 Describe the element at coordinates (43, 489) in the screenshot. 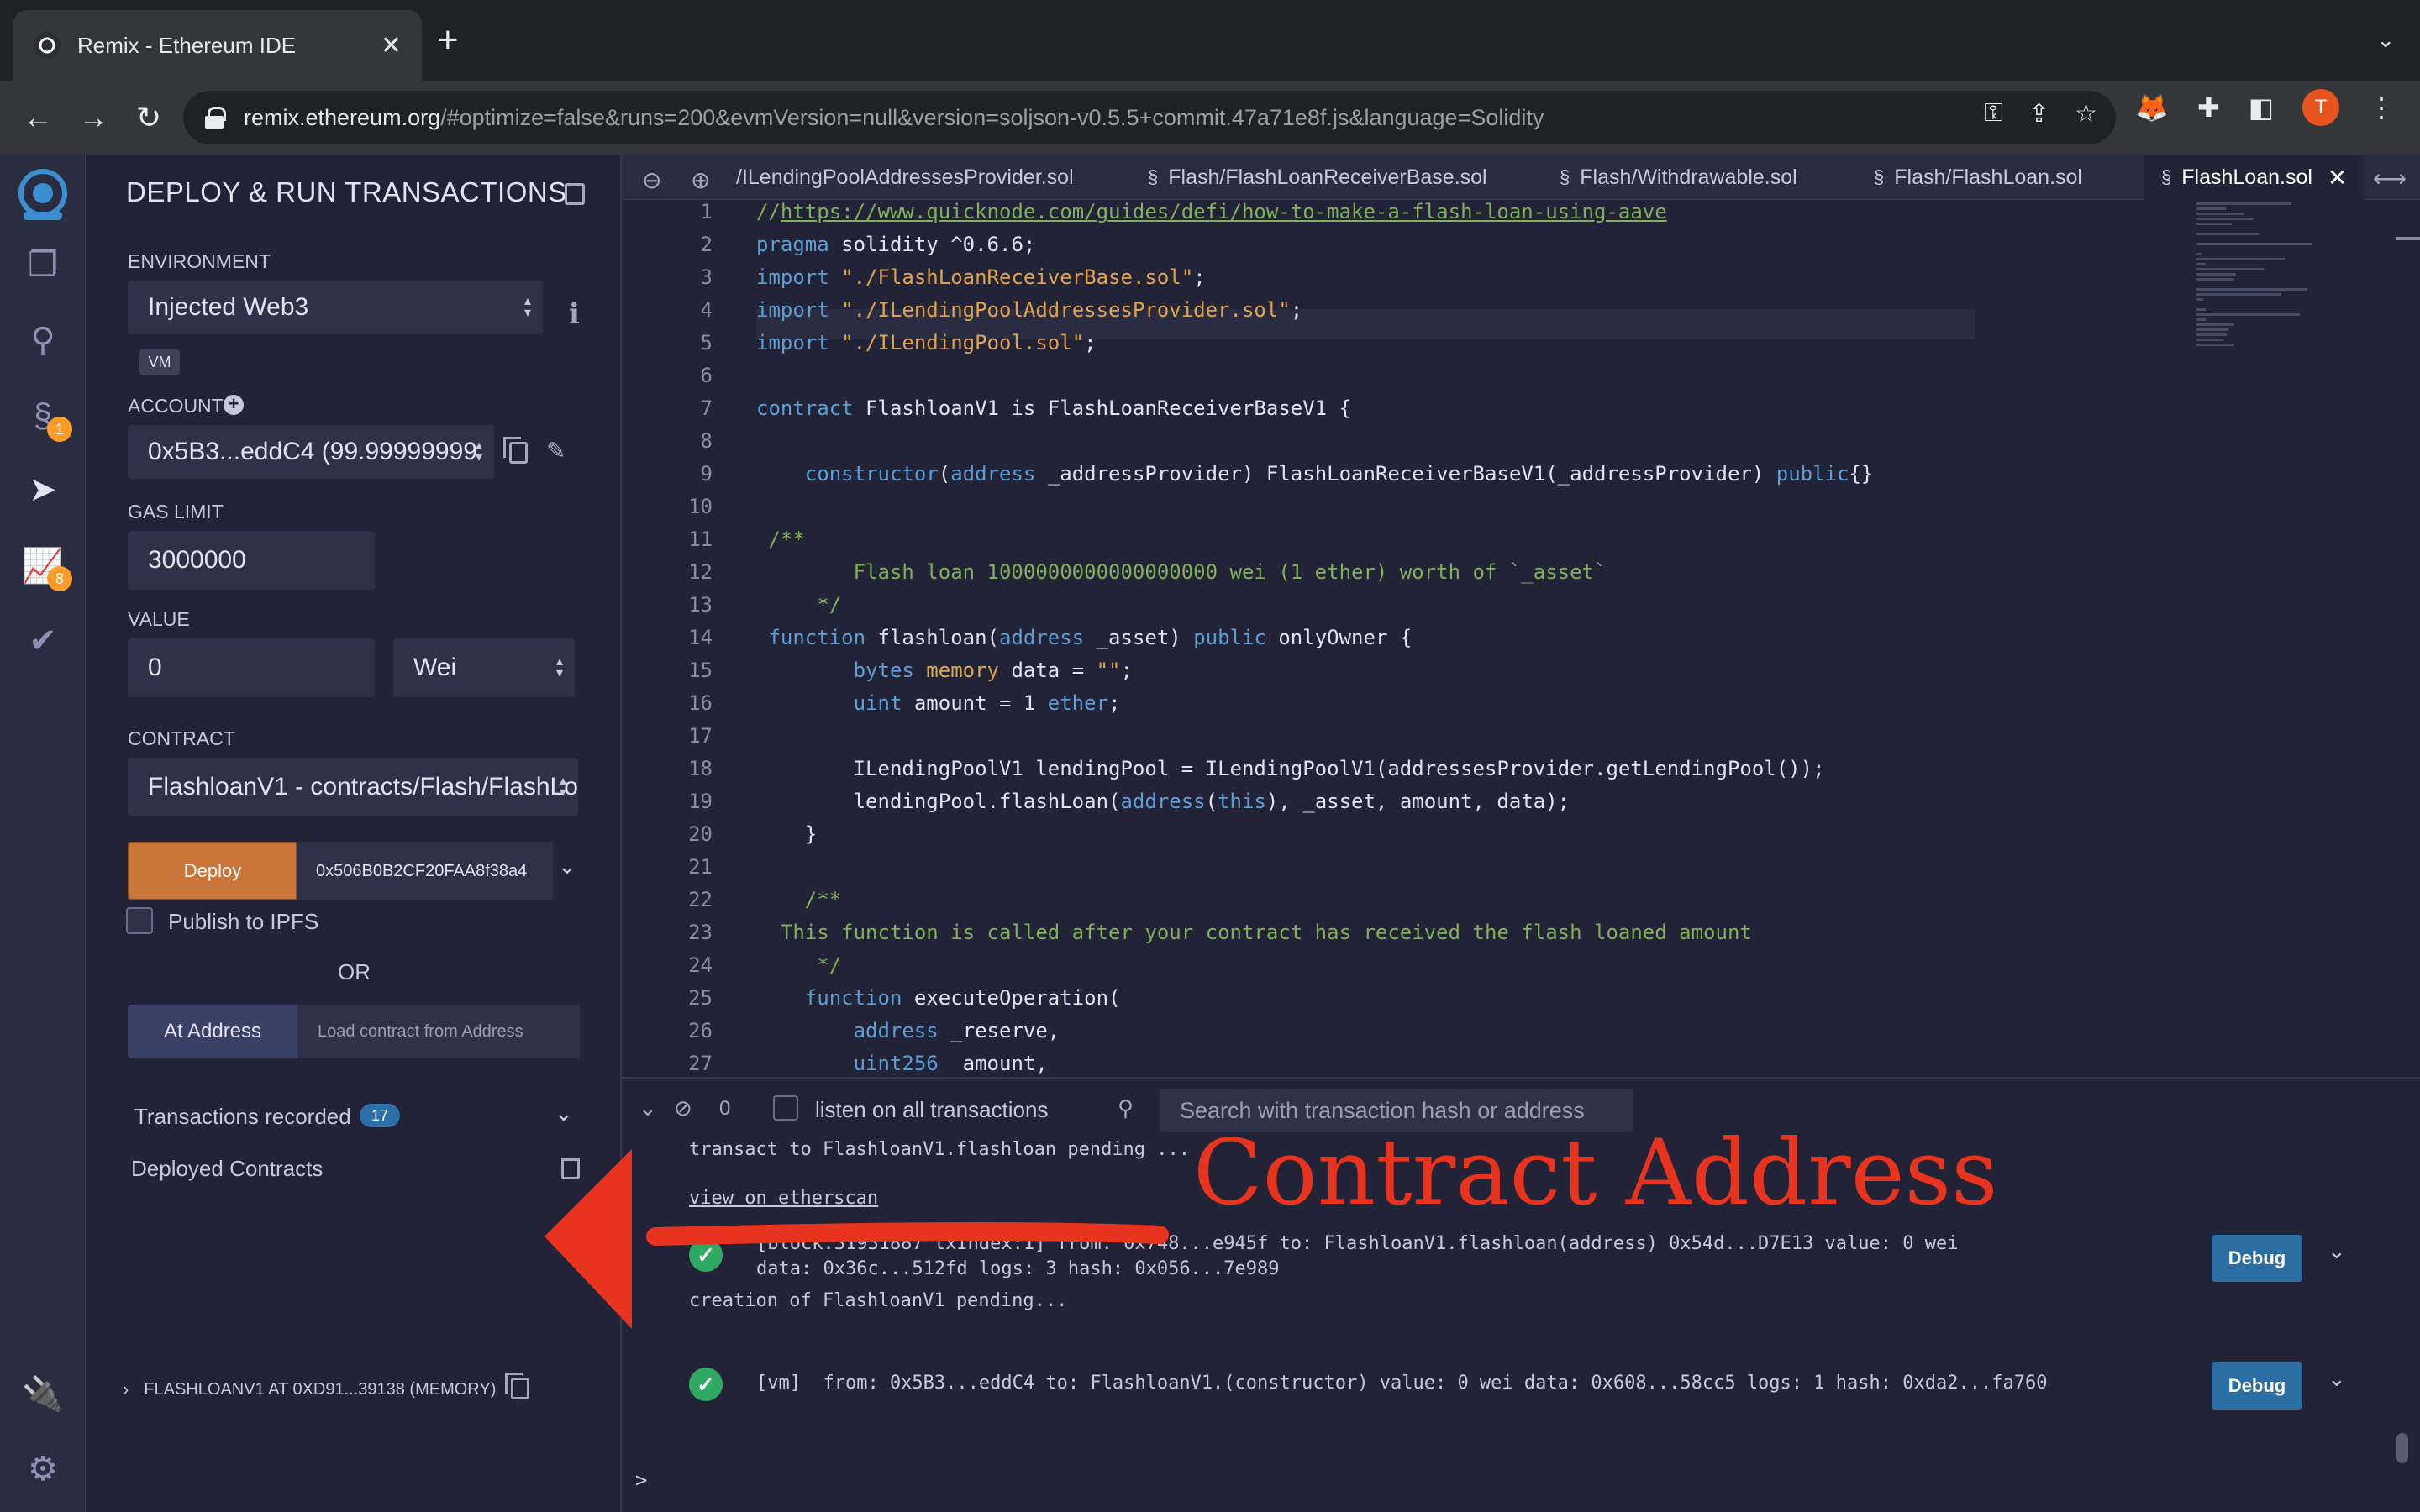

I see `deploy-run-icon: ➤` at that location.